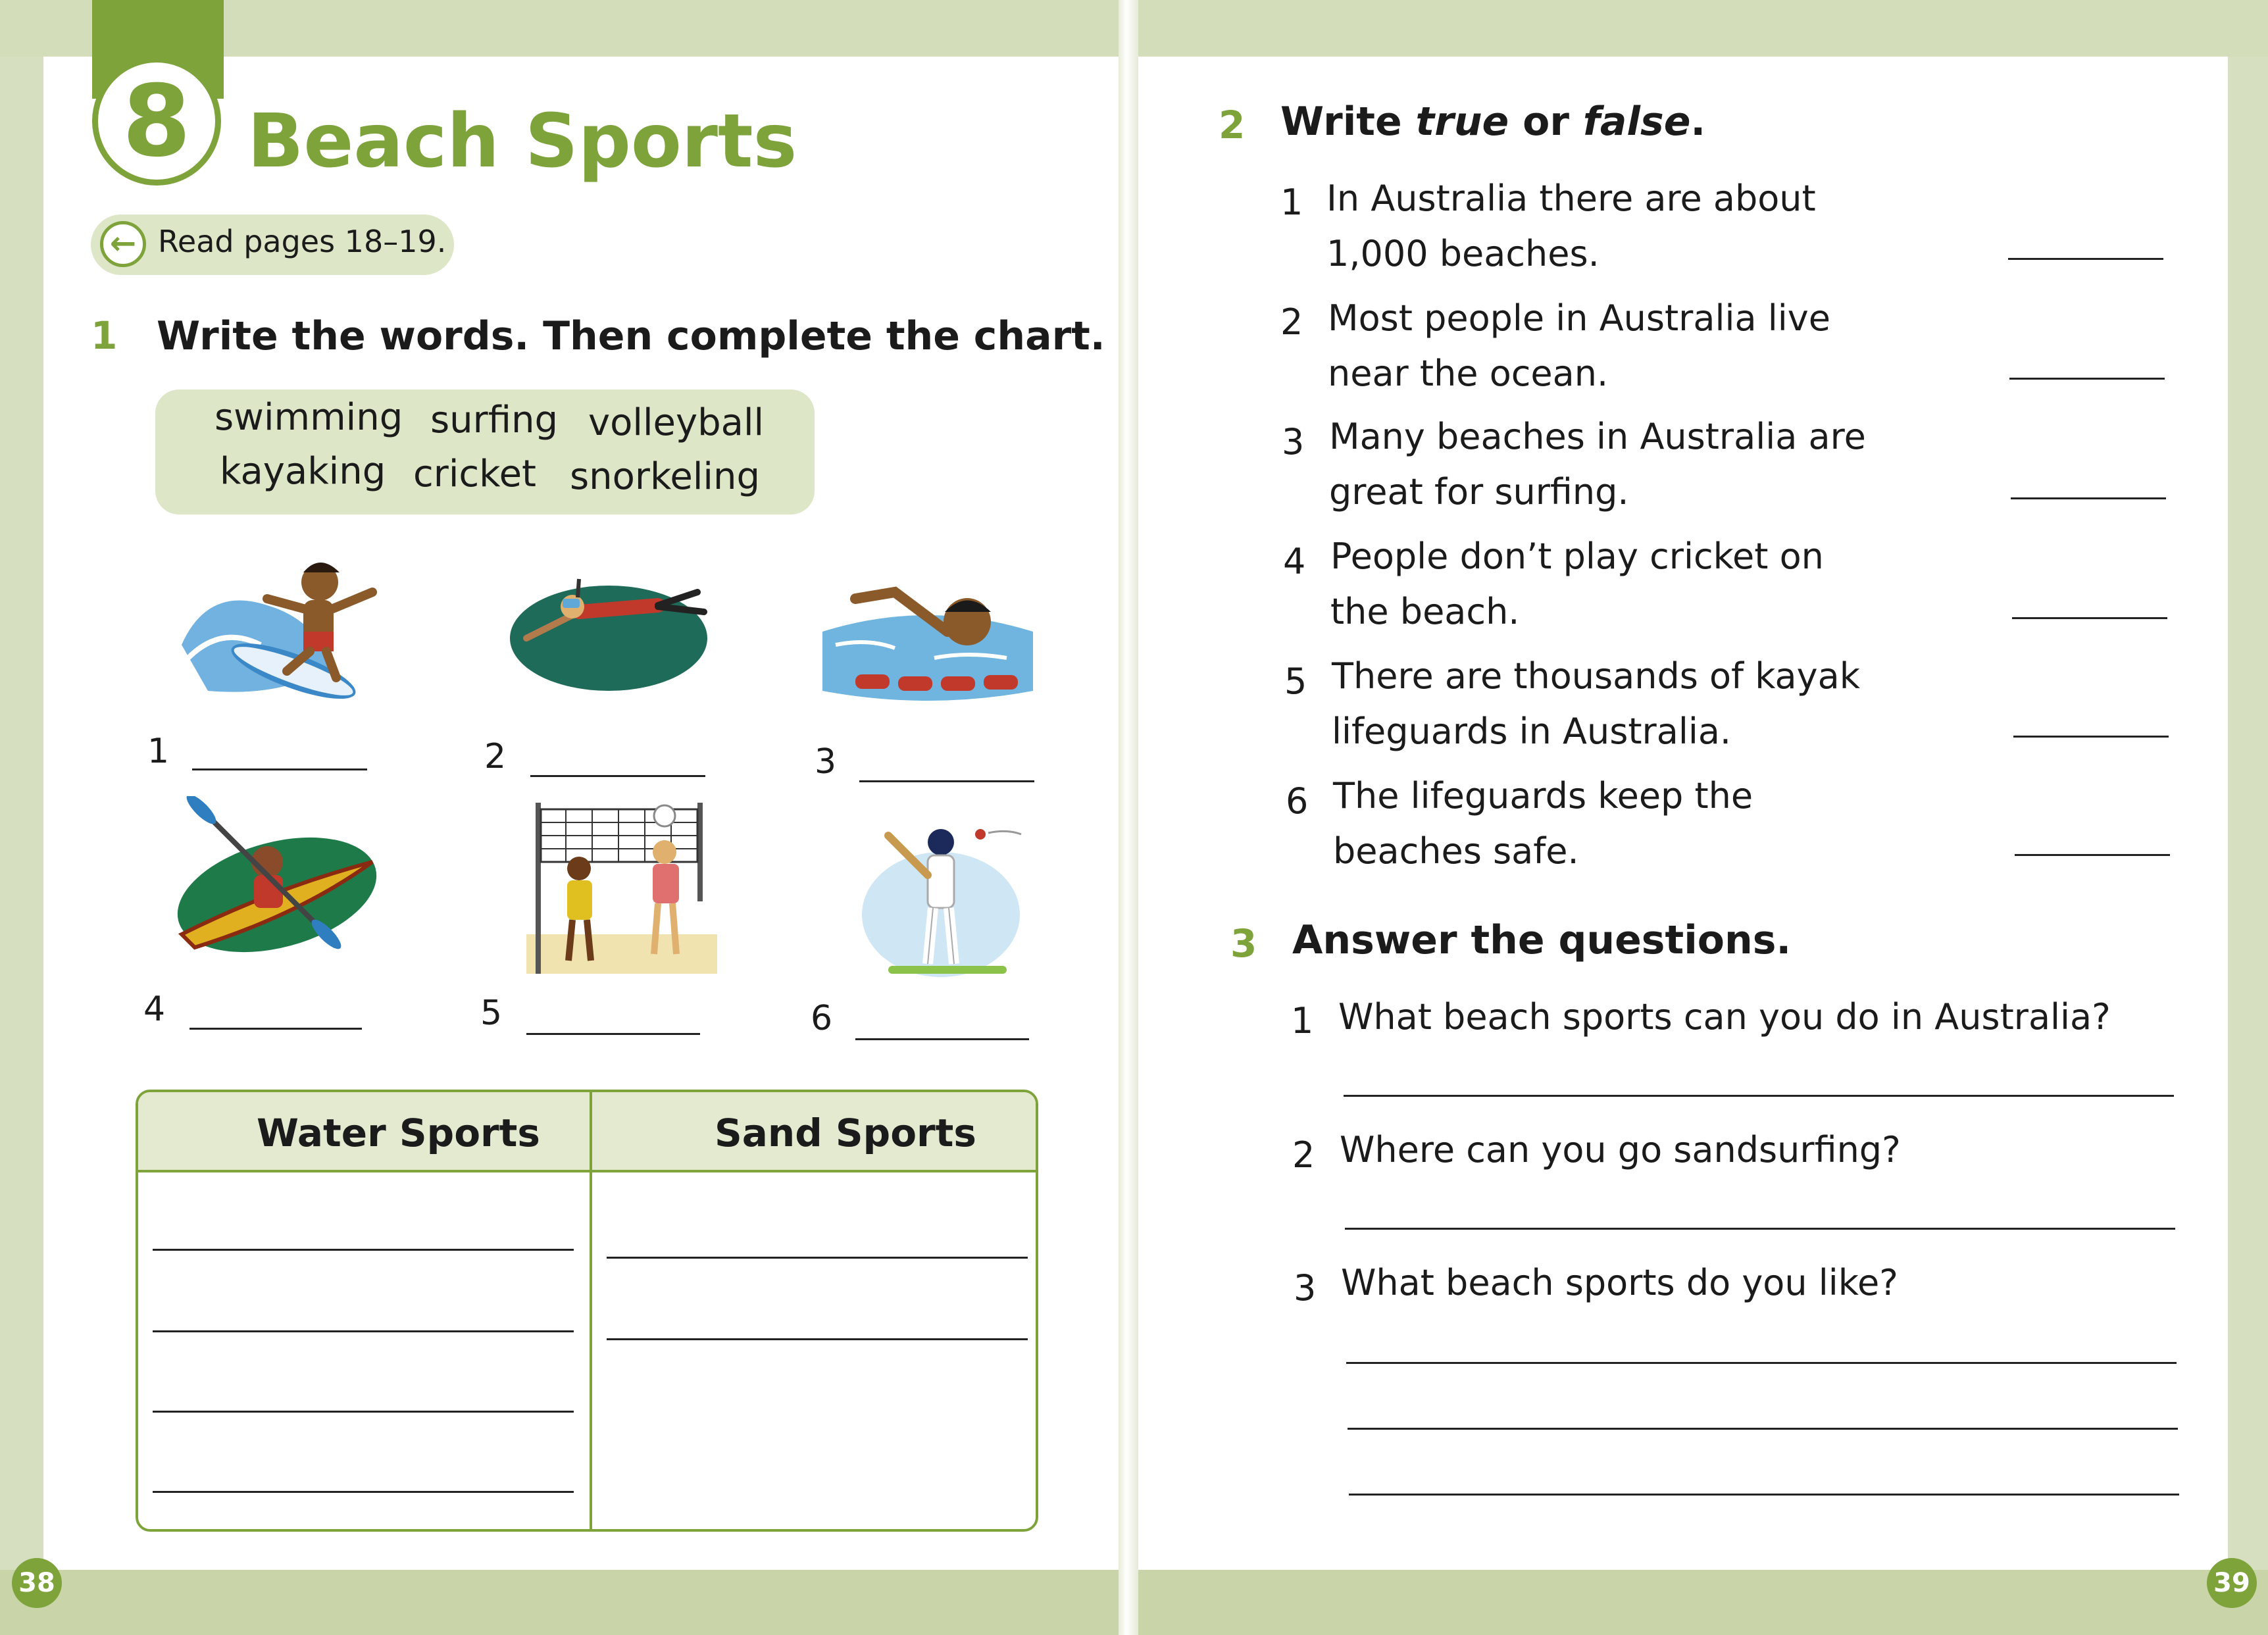 The height and width of the screenshot is (1635, 2268). What do you see at coordinates (1468, 374) in the screenshot?
I see `tf-item-2-line2: near the ocean.` at bounding box center [1468, 374].